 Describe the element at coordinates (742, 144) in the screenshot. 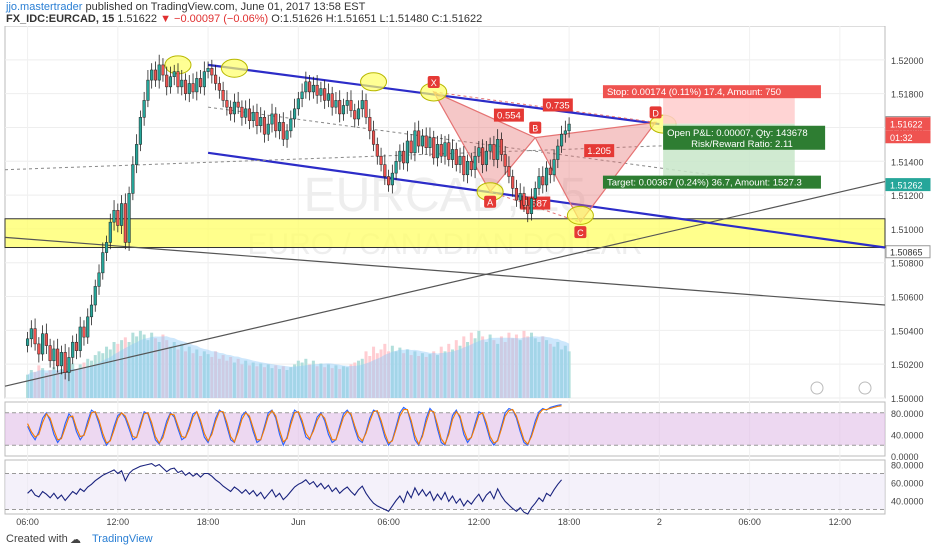

I see `rr-label: Risk/Reward Ratio: 2.11` at that location.